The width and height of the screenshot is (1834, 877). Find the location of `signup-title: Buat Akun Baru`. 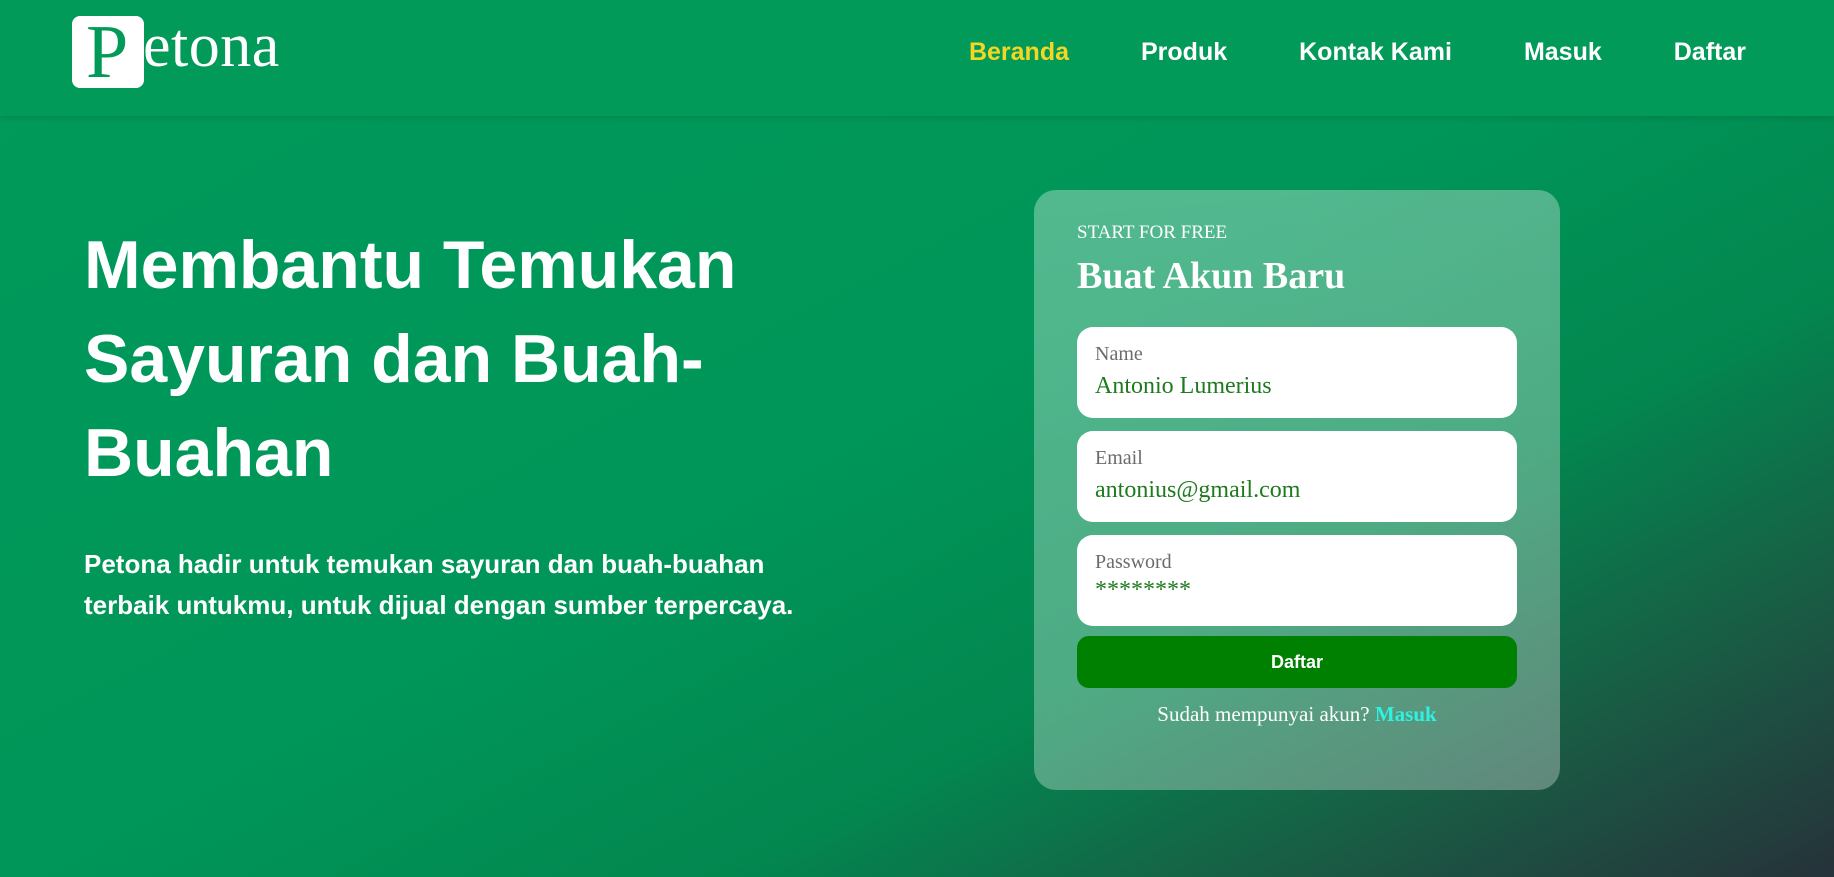

signup-title: Buat Akun Baru is located at coordinates (1211, 276).